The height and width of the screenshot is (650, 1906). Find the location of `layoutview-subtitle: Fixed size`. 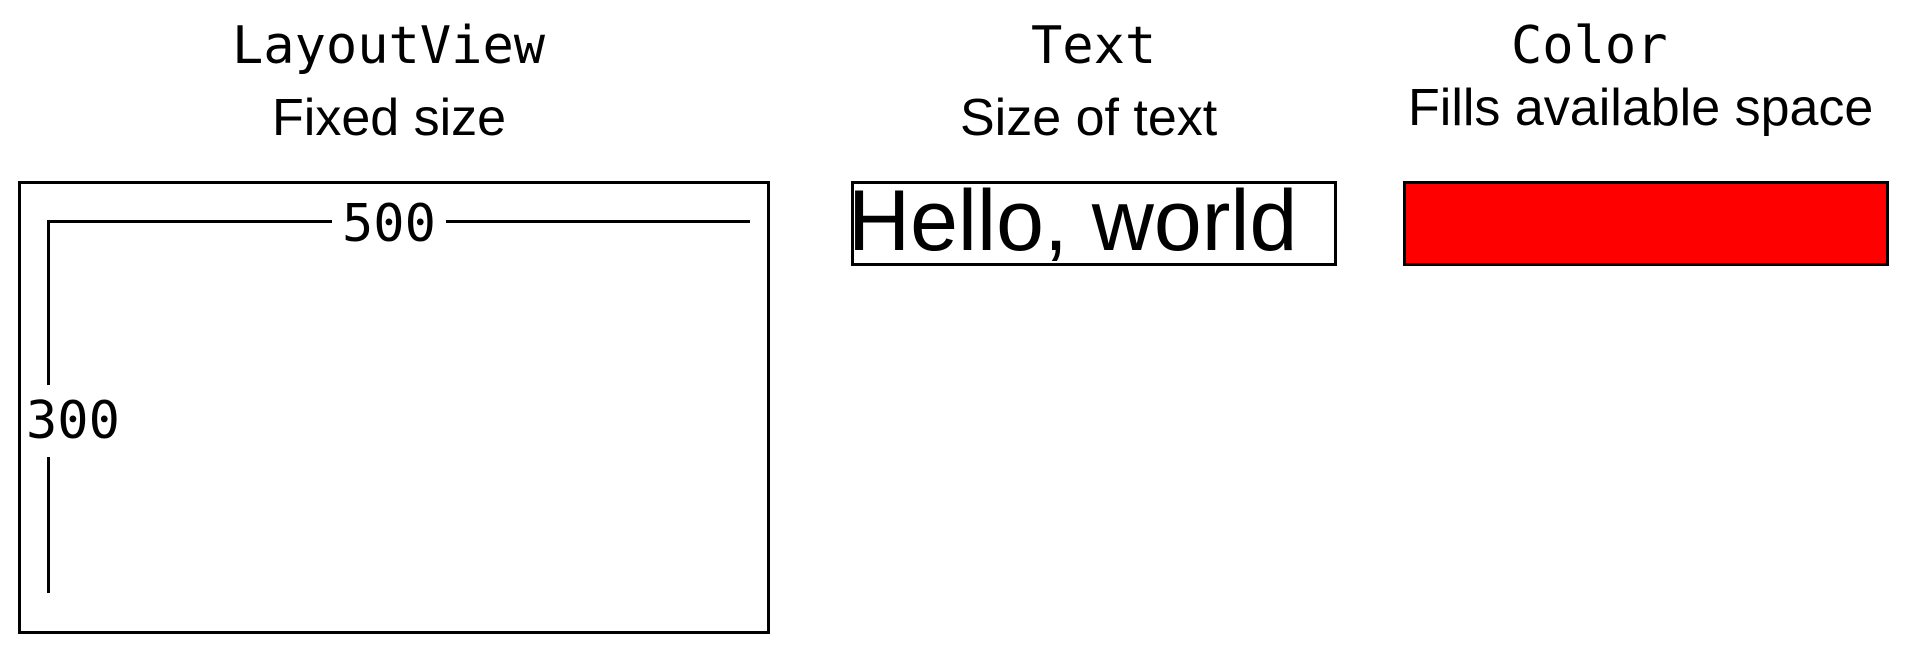

layoutview-subtitle: Fixed size is located at coordinates (389, 118).